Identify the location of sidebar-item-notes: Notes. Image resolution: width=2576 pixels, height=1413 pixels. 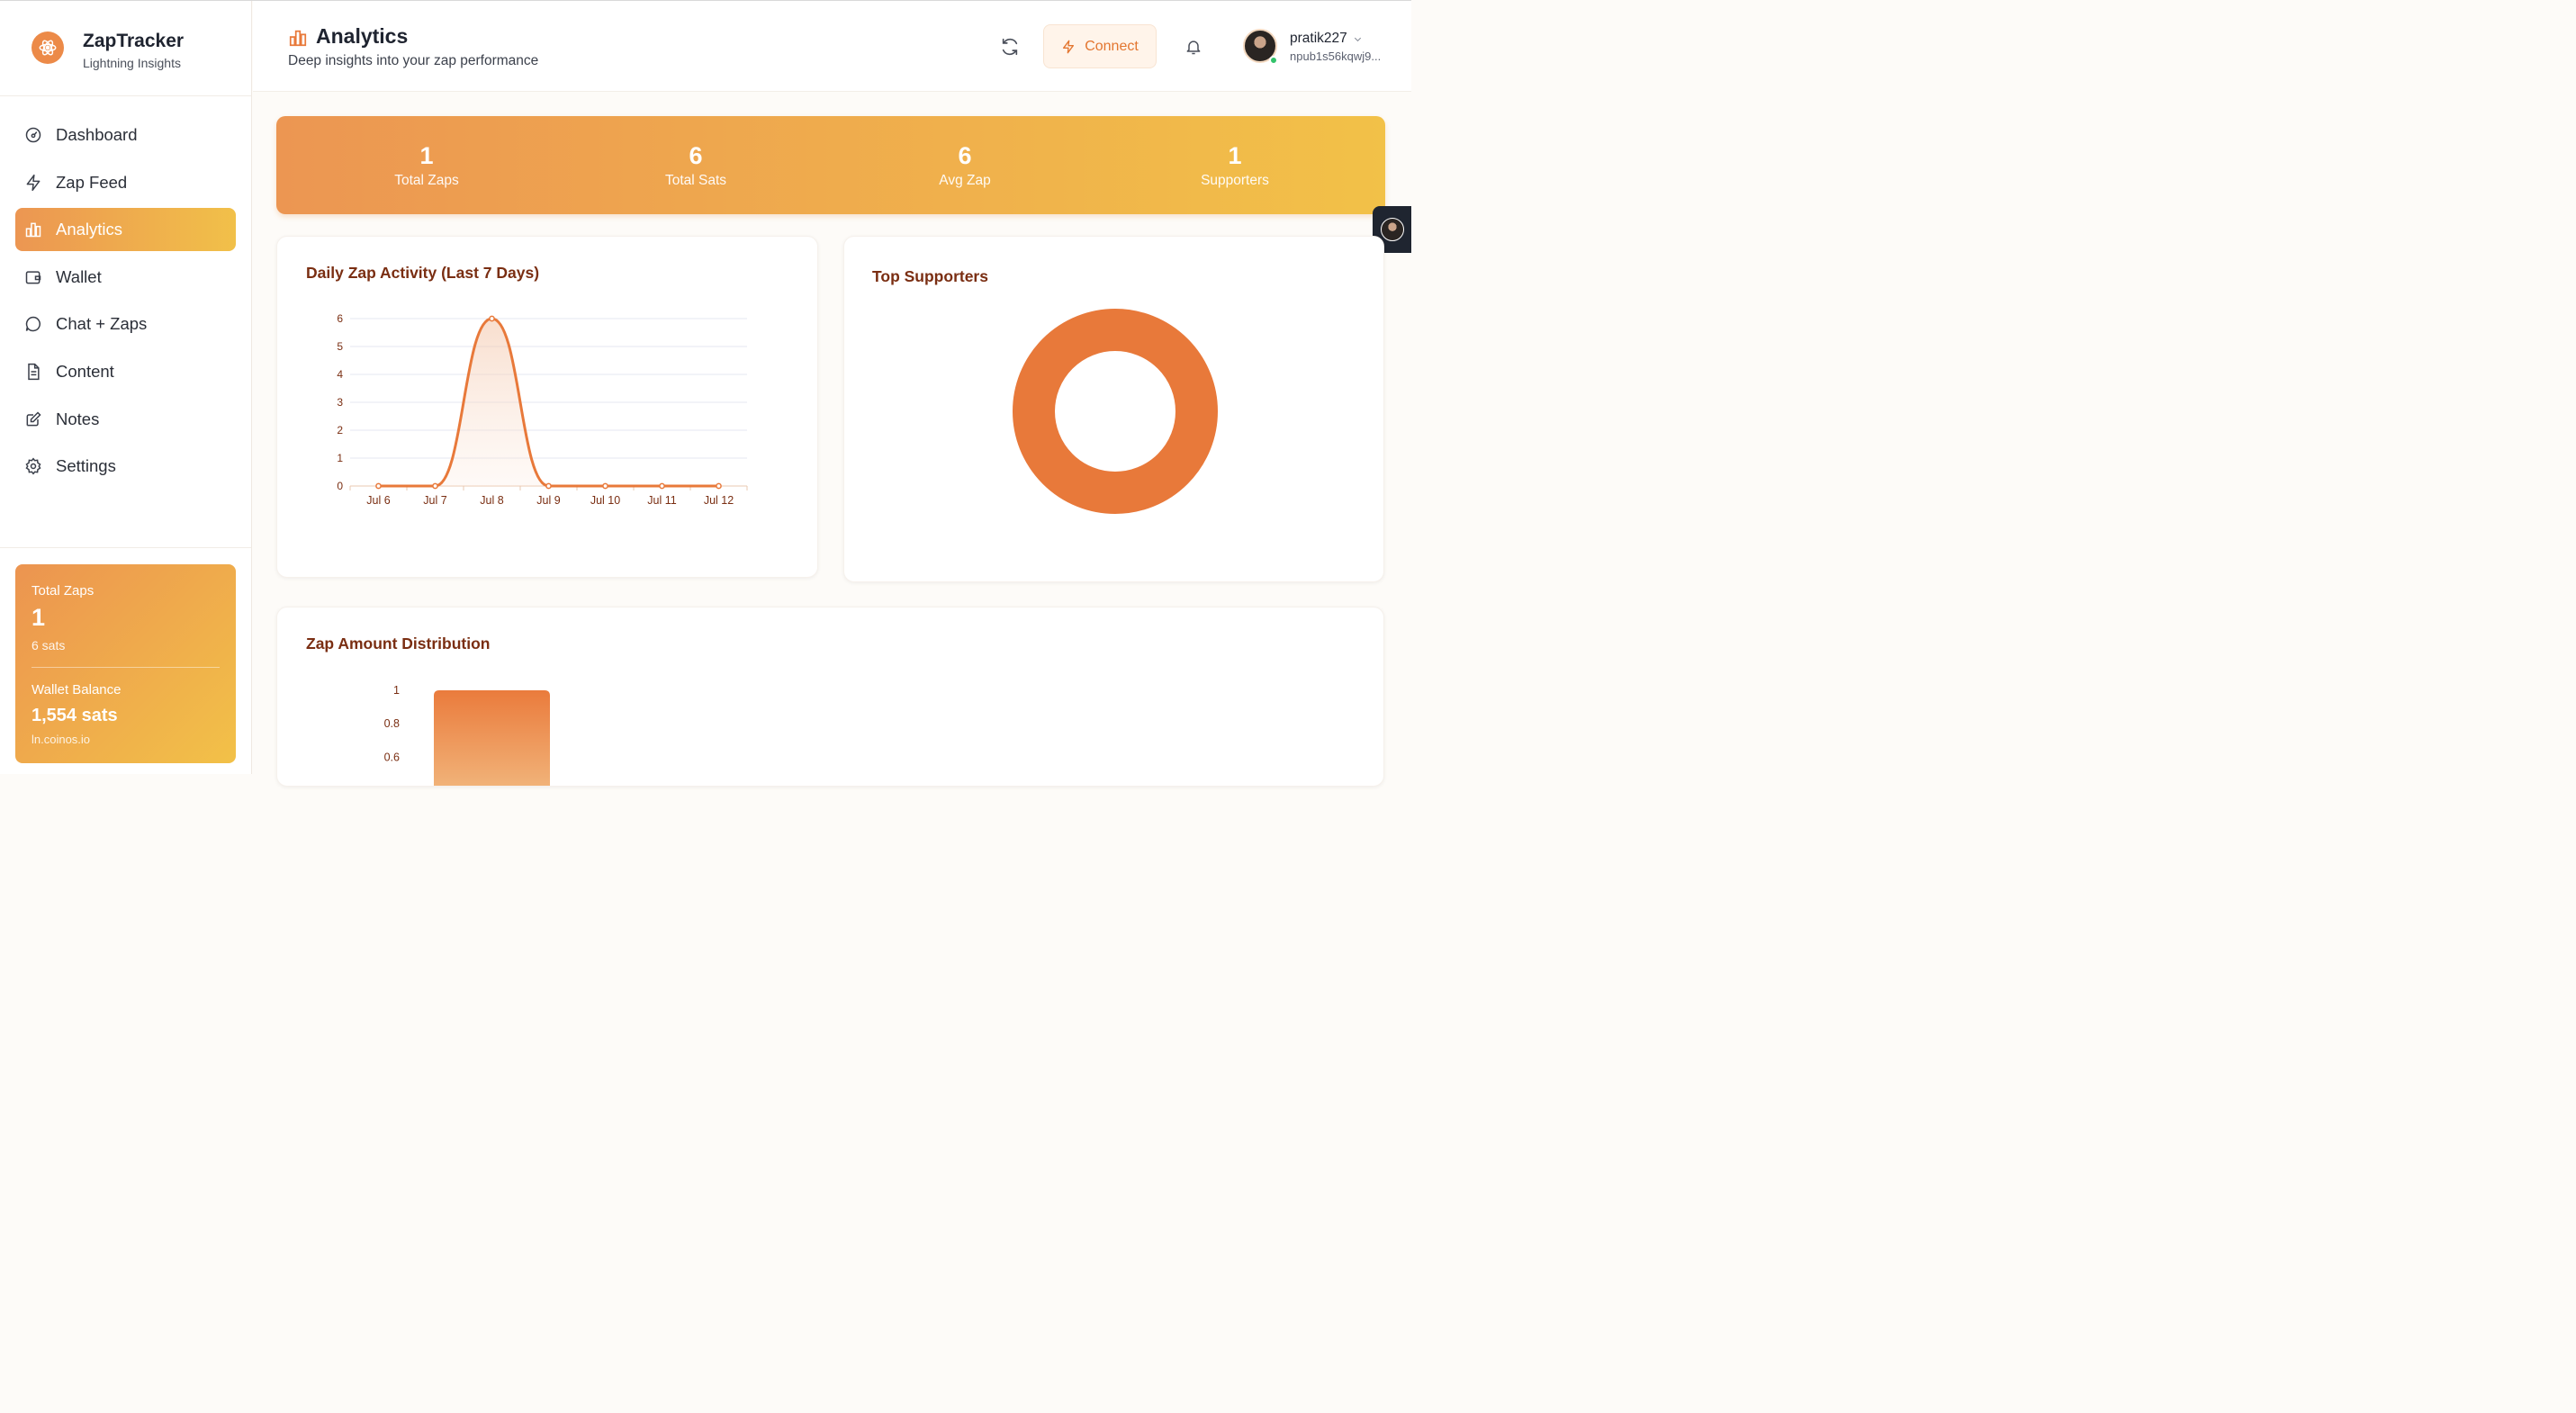
(125, 420).